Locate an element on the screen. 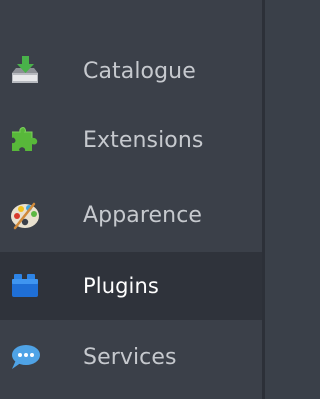 This screenshot has height=399, width=320. puzzle-piece-icon is located at coordinates (25, 140).